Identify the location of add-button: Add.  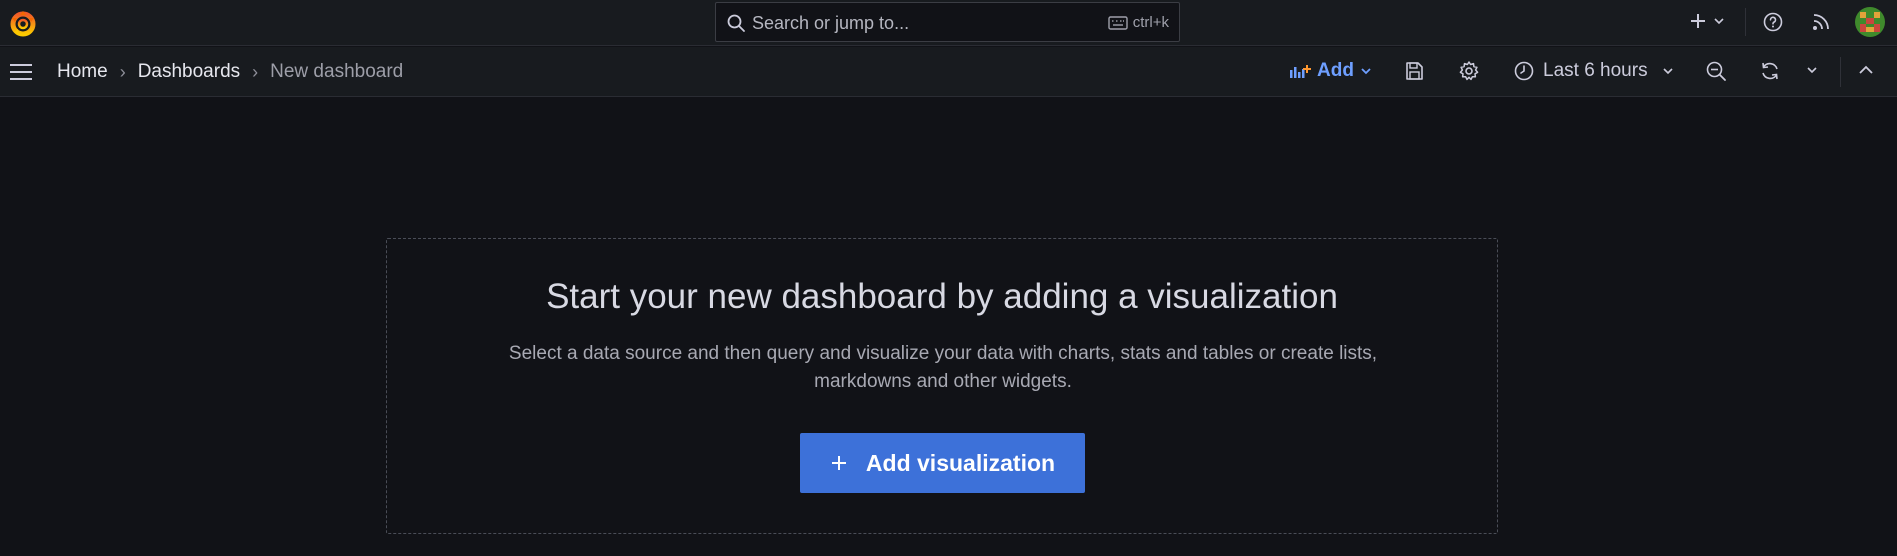
(1330, 71).